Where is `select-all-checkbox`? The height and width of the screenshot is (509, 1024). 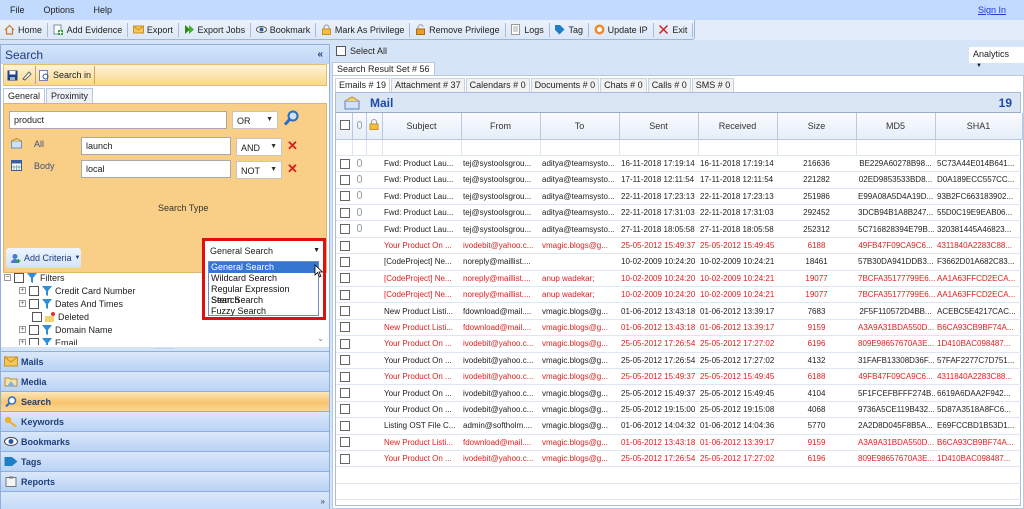
select-all-checkbox is located at coordinates (341, 51).